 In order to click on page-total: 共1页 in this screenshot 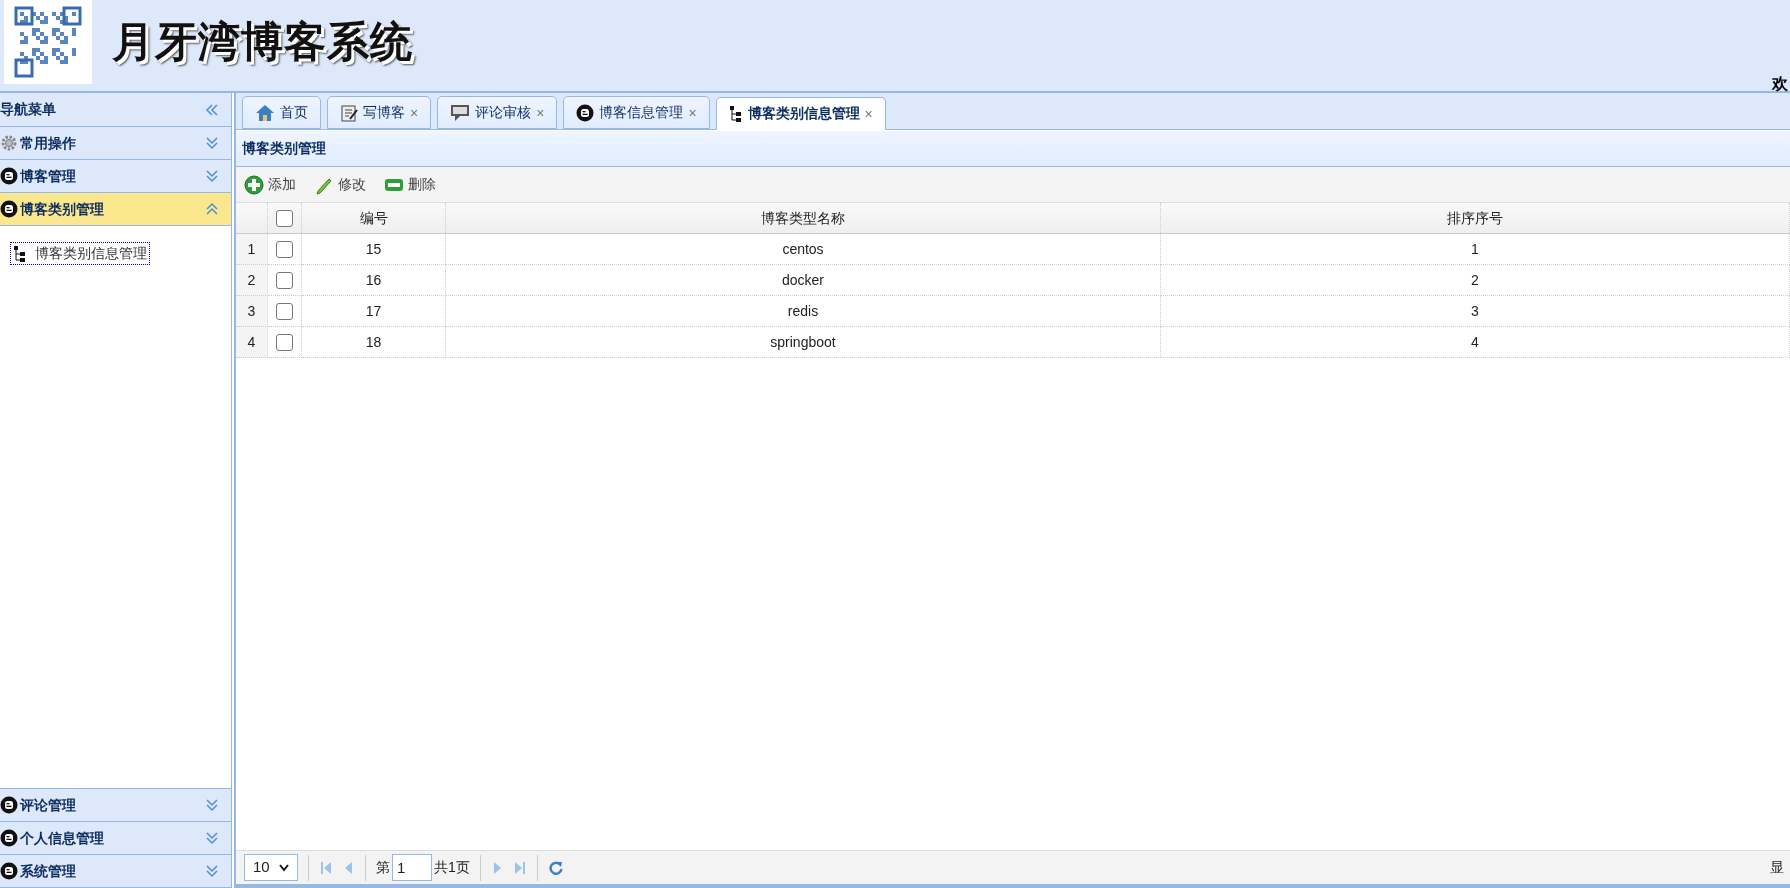, I will do `click(452, 867)`.